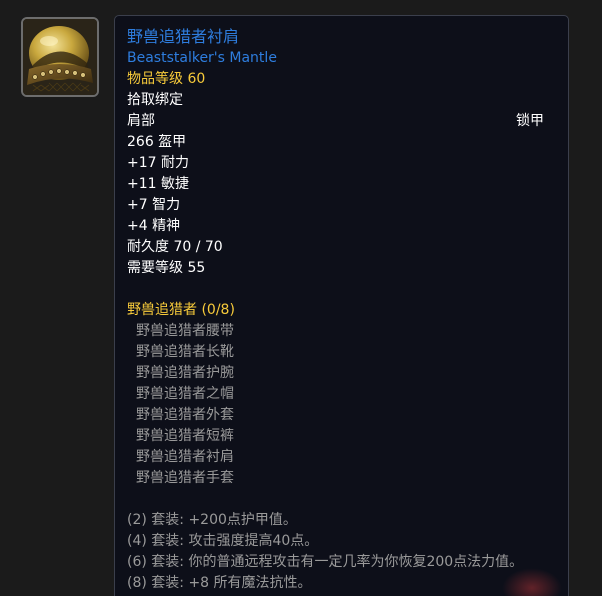 The image size is (602, 596). What do you see at coordinates (158, 184) in the screenshot?
I see `stat-line: +11 敏捷` at bounding box center [158, 184].